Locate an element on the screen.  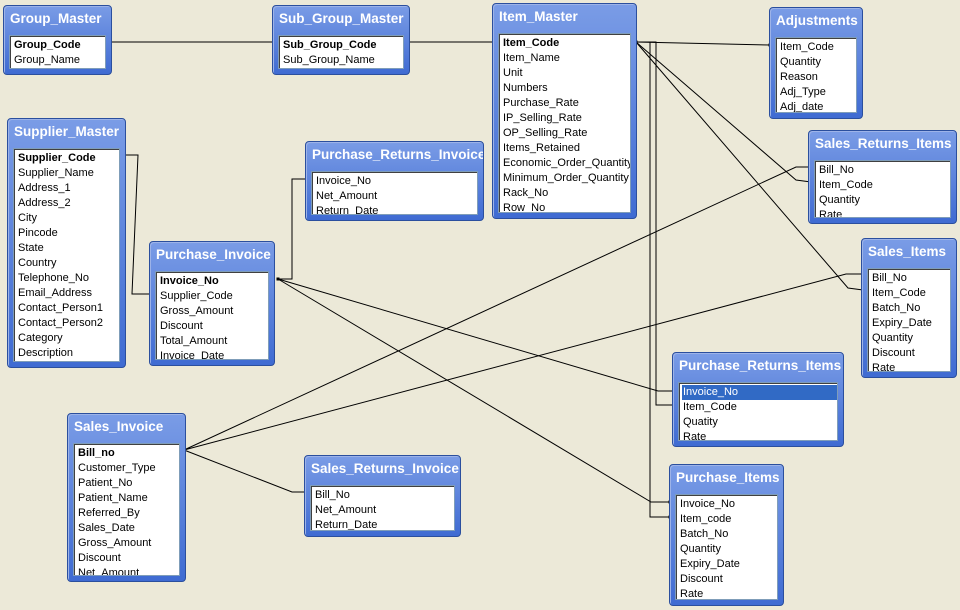
field-city: City is located at coordinates (68, 218).